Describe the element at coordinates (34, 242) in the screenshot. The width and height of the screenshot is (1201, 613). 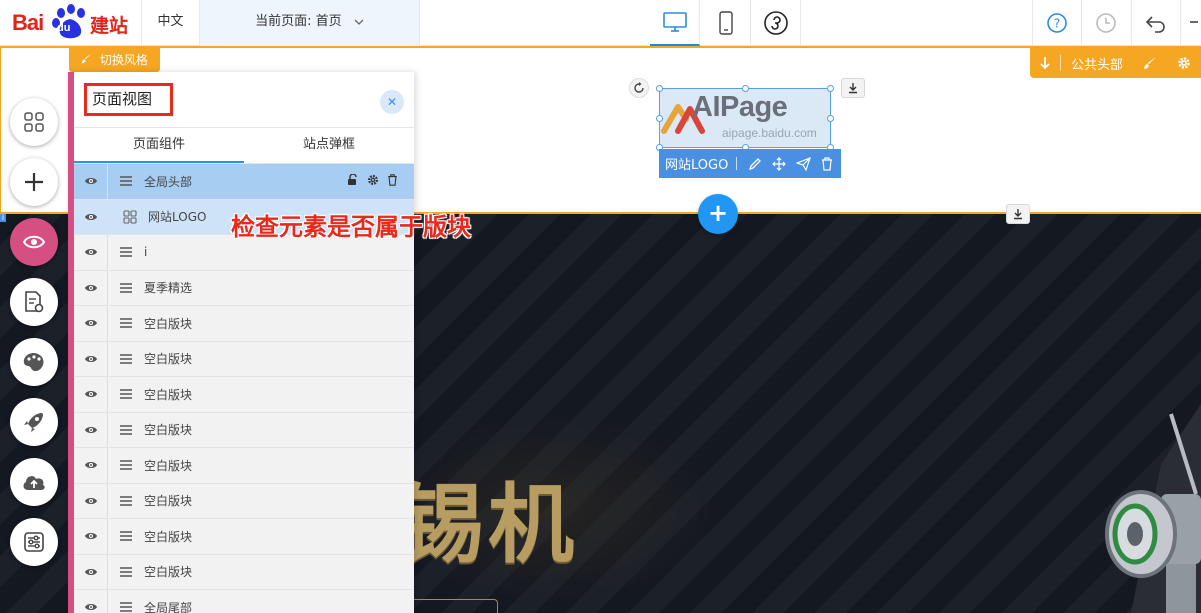
I see `page-view-button` at that location.